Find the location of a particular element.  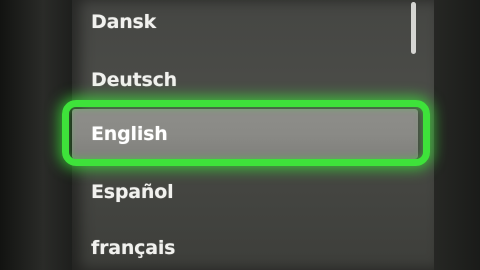

language-option-espanol: Español is located at coordinates (242, 192).